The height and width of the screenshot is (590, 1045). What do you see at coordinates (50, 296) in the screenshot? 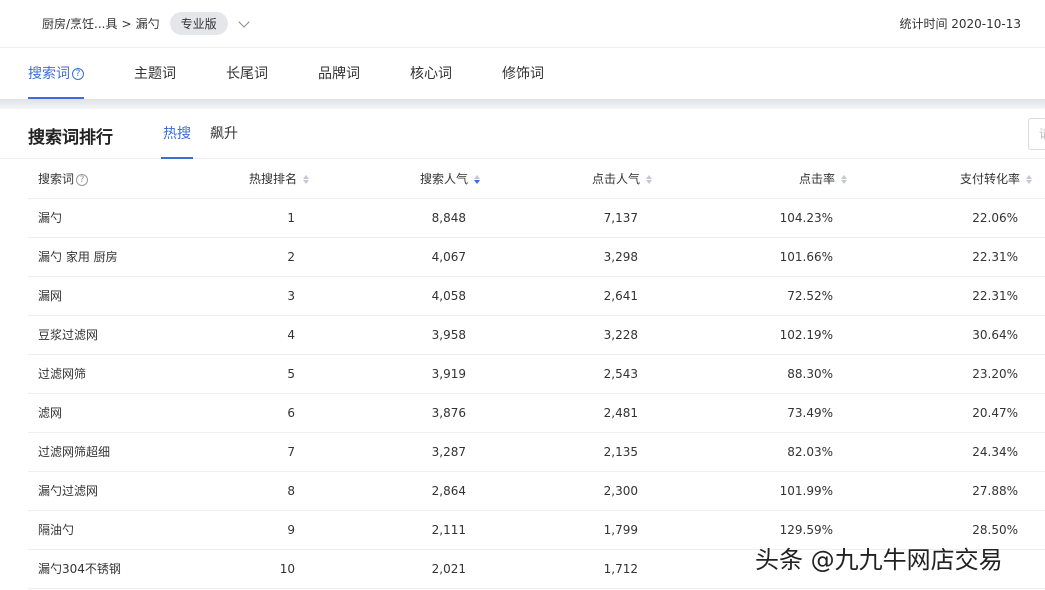
I see `cell-keyword: 漏网` at bounding box center [50, 296].